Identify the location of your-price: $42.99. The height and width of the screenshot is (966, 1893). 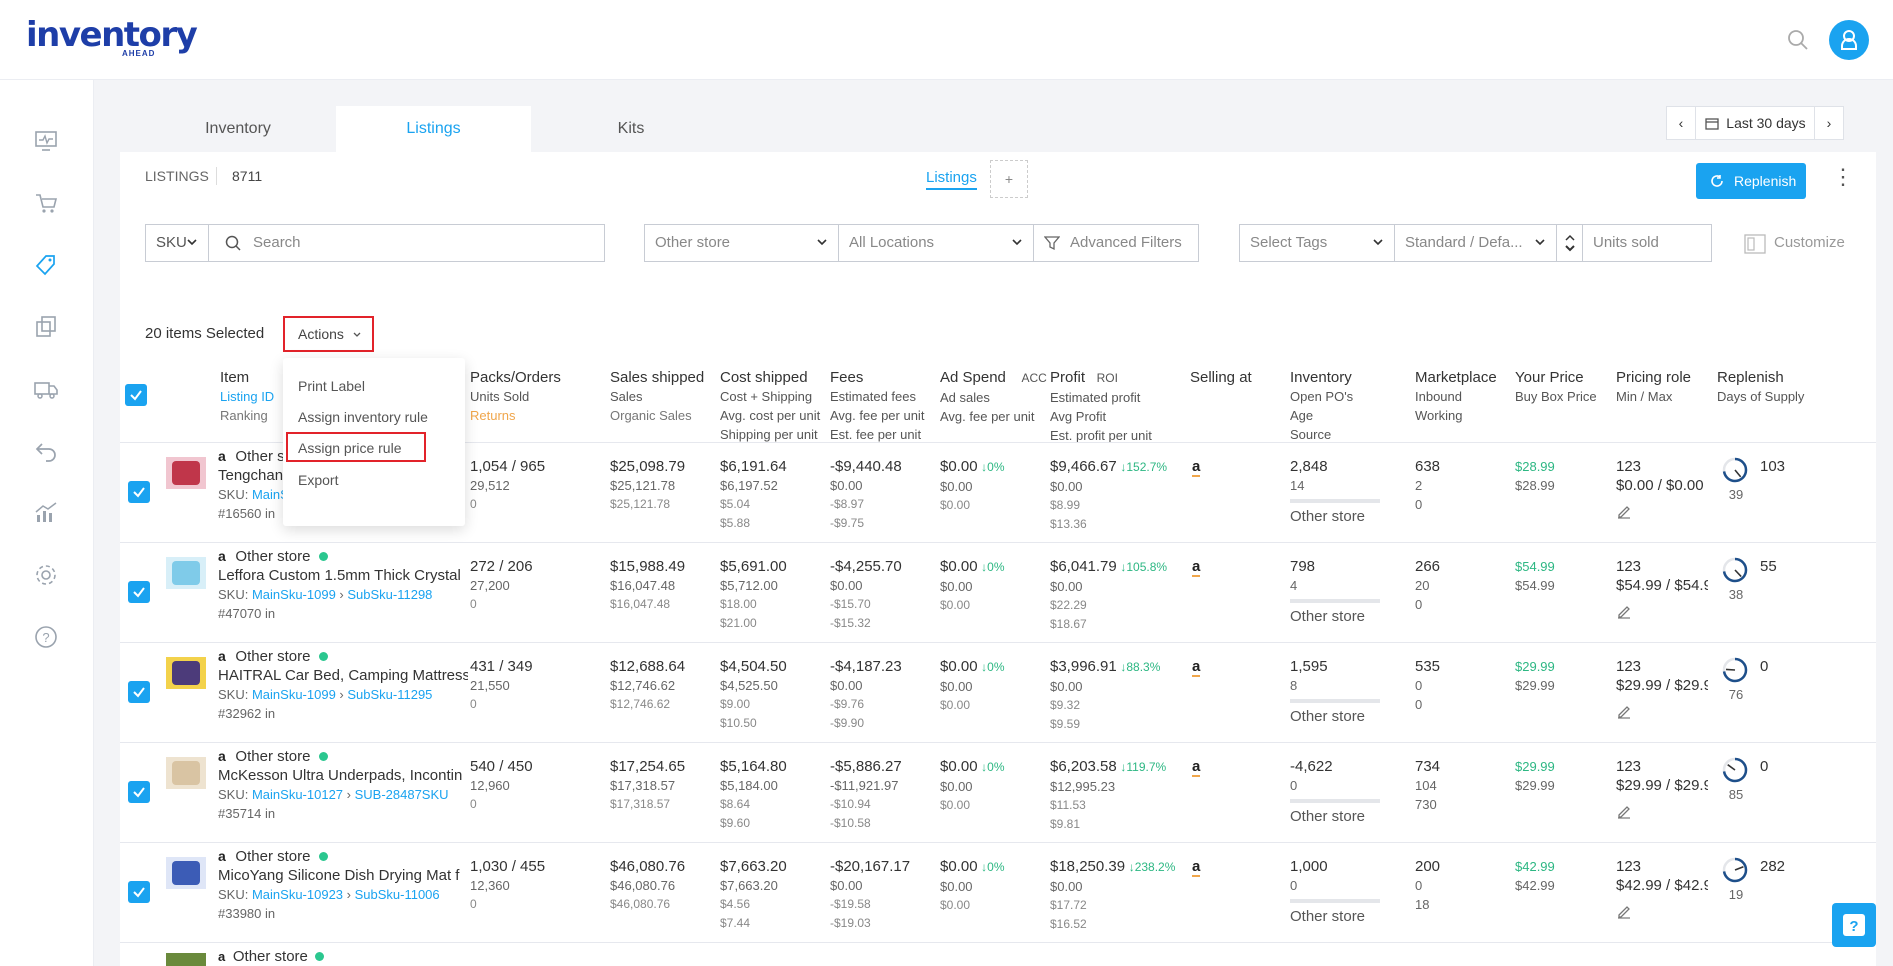
(1535, 866).